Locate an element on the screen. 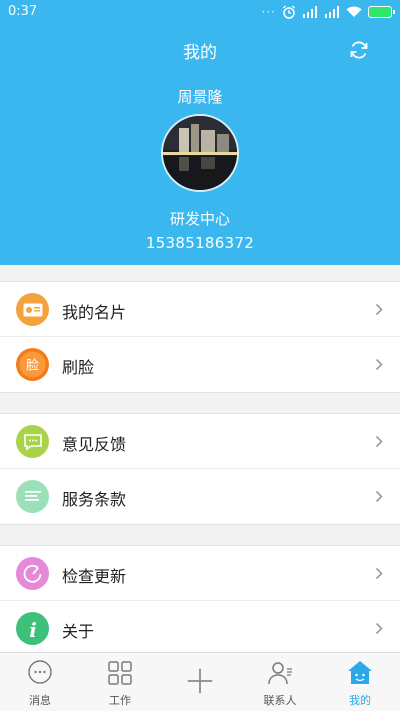 The height and width of the screenshot is (711, 400). menu-item-feedback: 意见反馈 is located at coordinates (200, 441).